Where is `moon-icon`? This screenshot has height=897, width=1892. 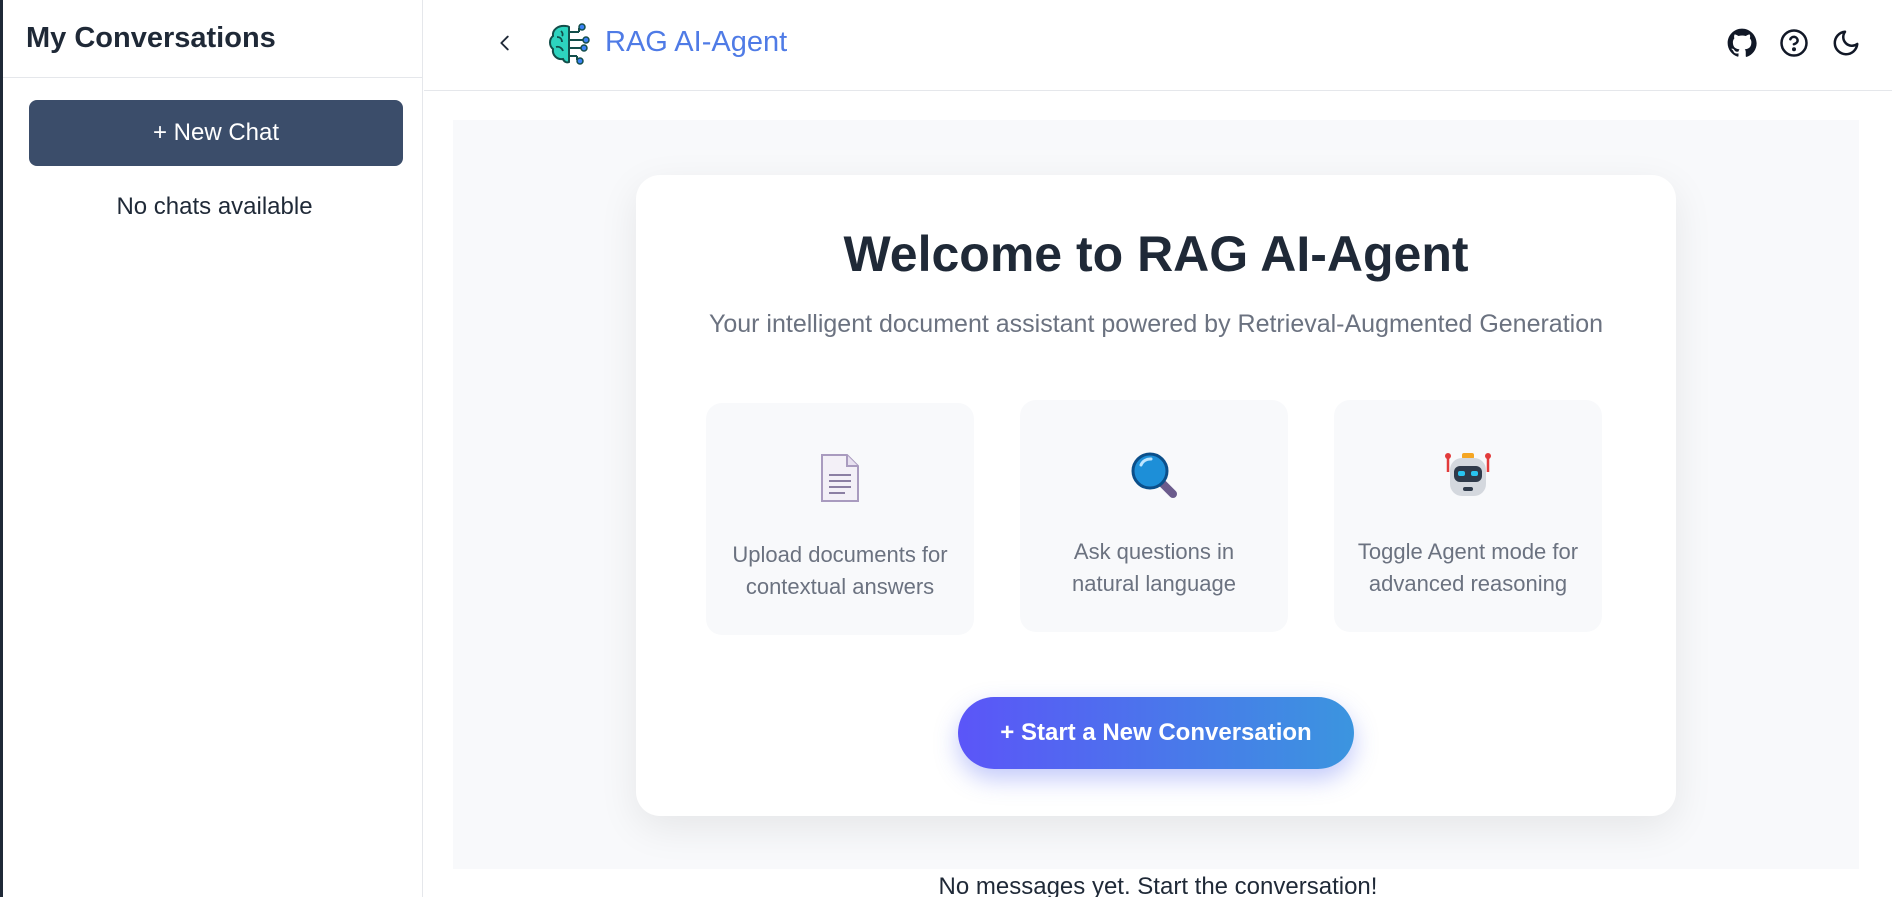
moon-icon is located at coordinates (1846, 43).